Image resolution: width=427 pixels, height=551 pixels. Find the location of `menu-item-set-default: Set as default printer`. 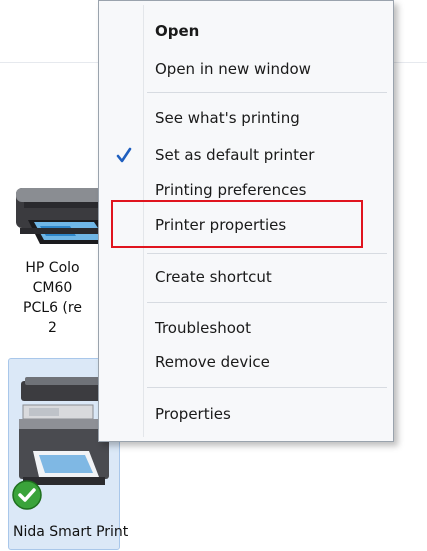

menu-item-set-default: Set as default printer is located at coordinates (245, 155).